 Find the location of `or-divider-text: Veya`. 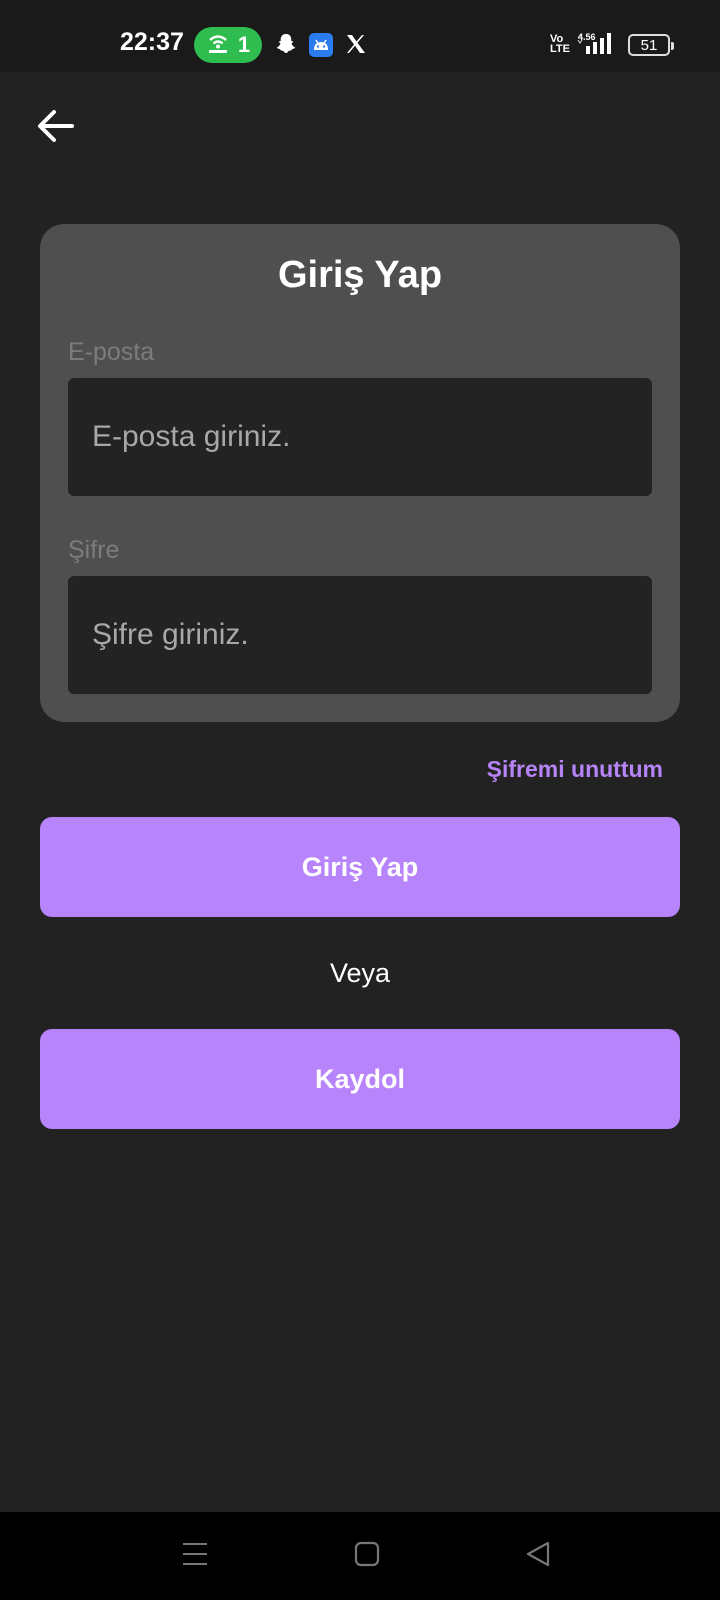

or-divider-text: Veya is located at coordinates (360, 973).